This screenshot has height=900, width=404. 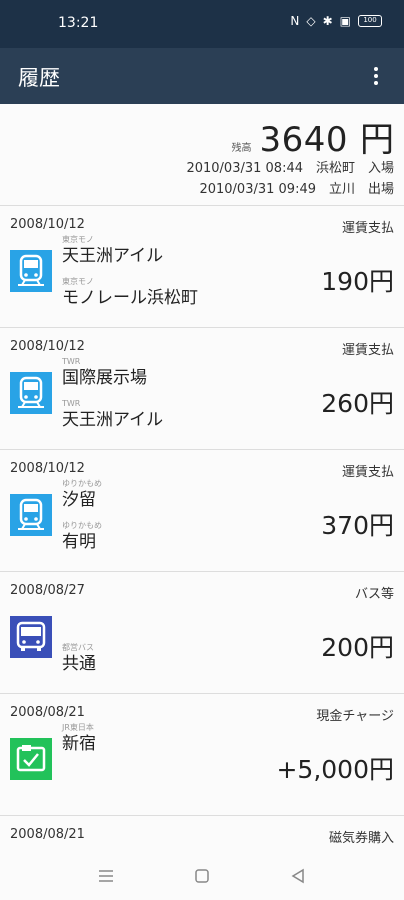 What do you see at coordinates (376, 76) in the screenshot?
I see `overflow-menu-icon` at bounding box center [376, 76].